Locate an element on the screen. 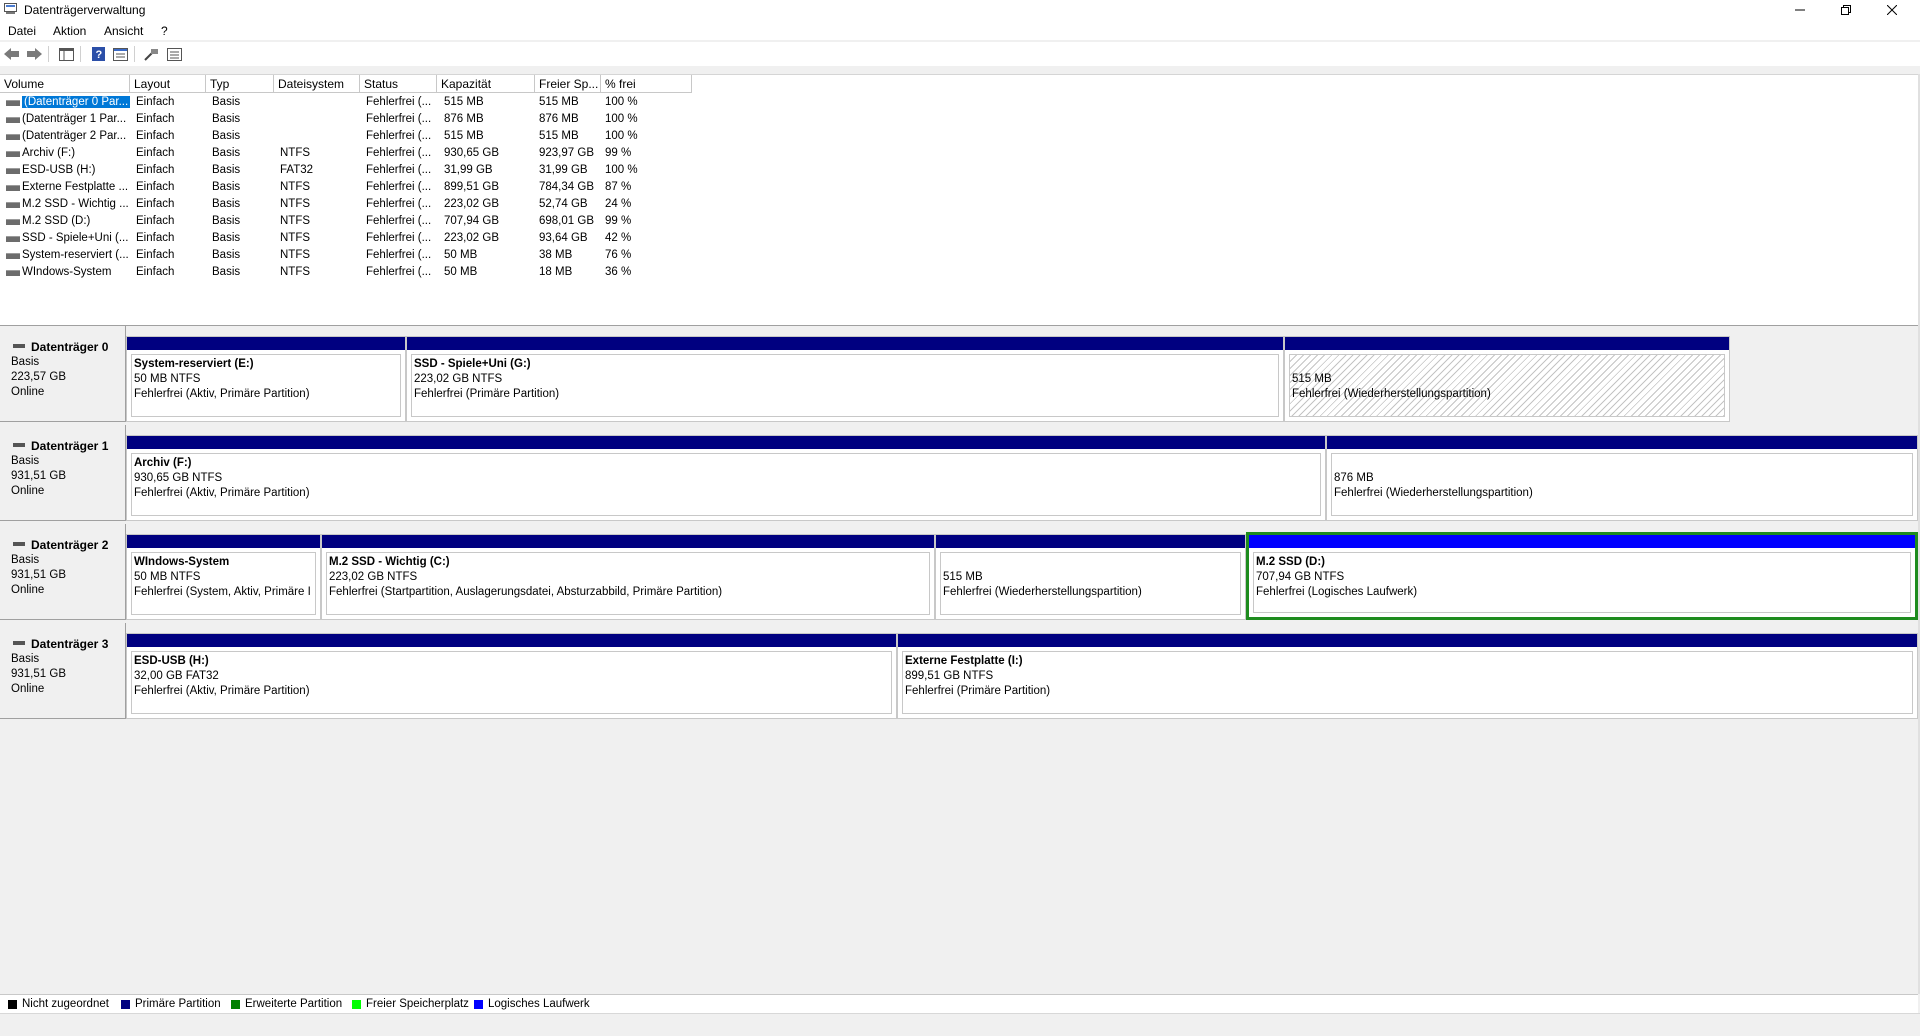 This screenshot has height=1036, width=1920. cell-text: 99 % is located at coordinates (618, 221).